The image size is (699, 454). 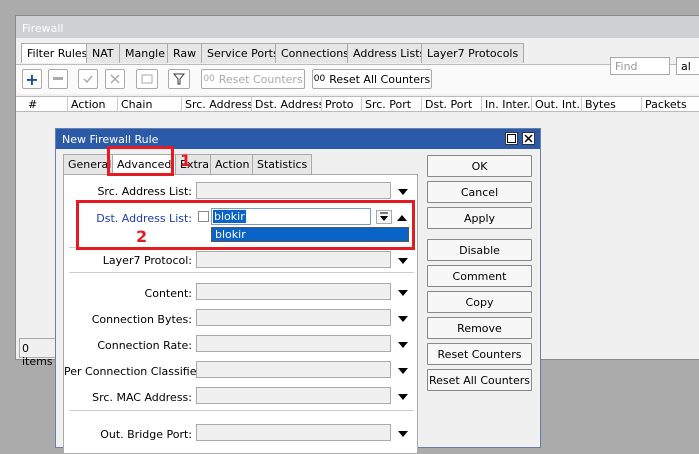 I want to click on col-chain: Chain, so click(x=150, y=104).